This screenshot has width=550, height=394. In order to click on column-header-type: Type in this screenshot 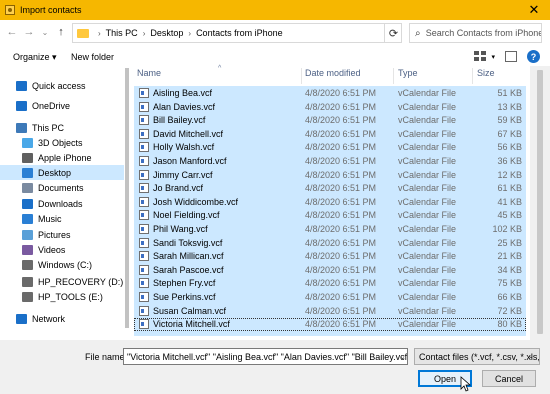, I will do `click(408, 75)`.